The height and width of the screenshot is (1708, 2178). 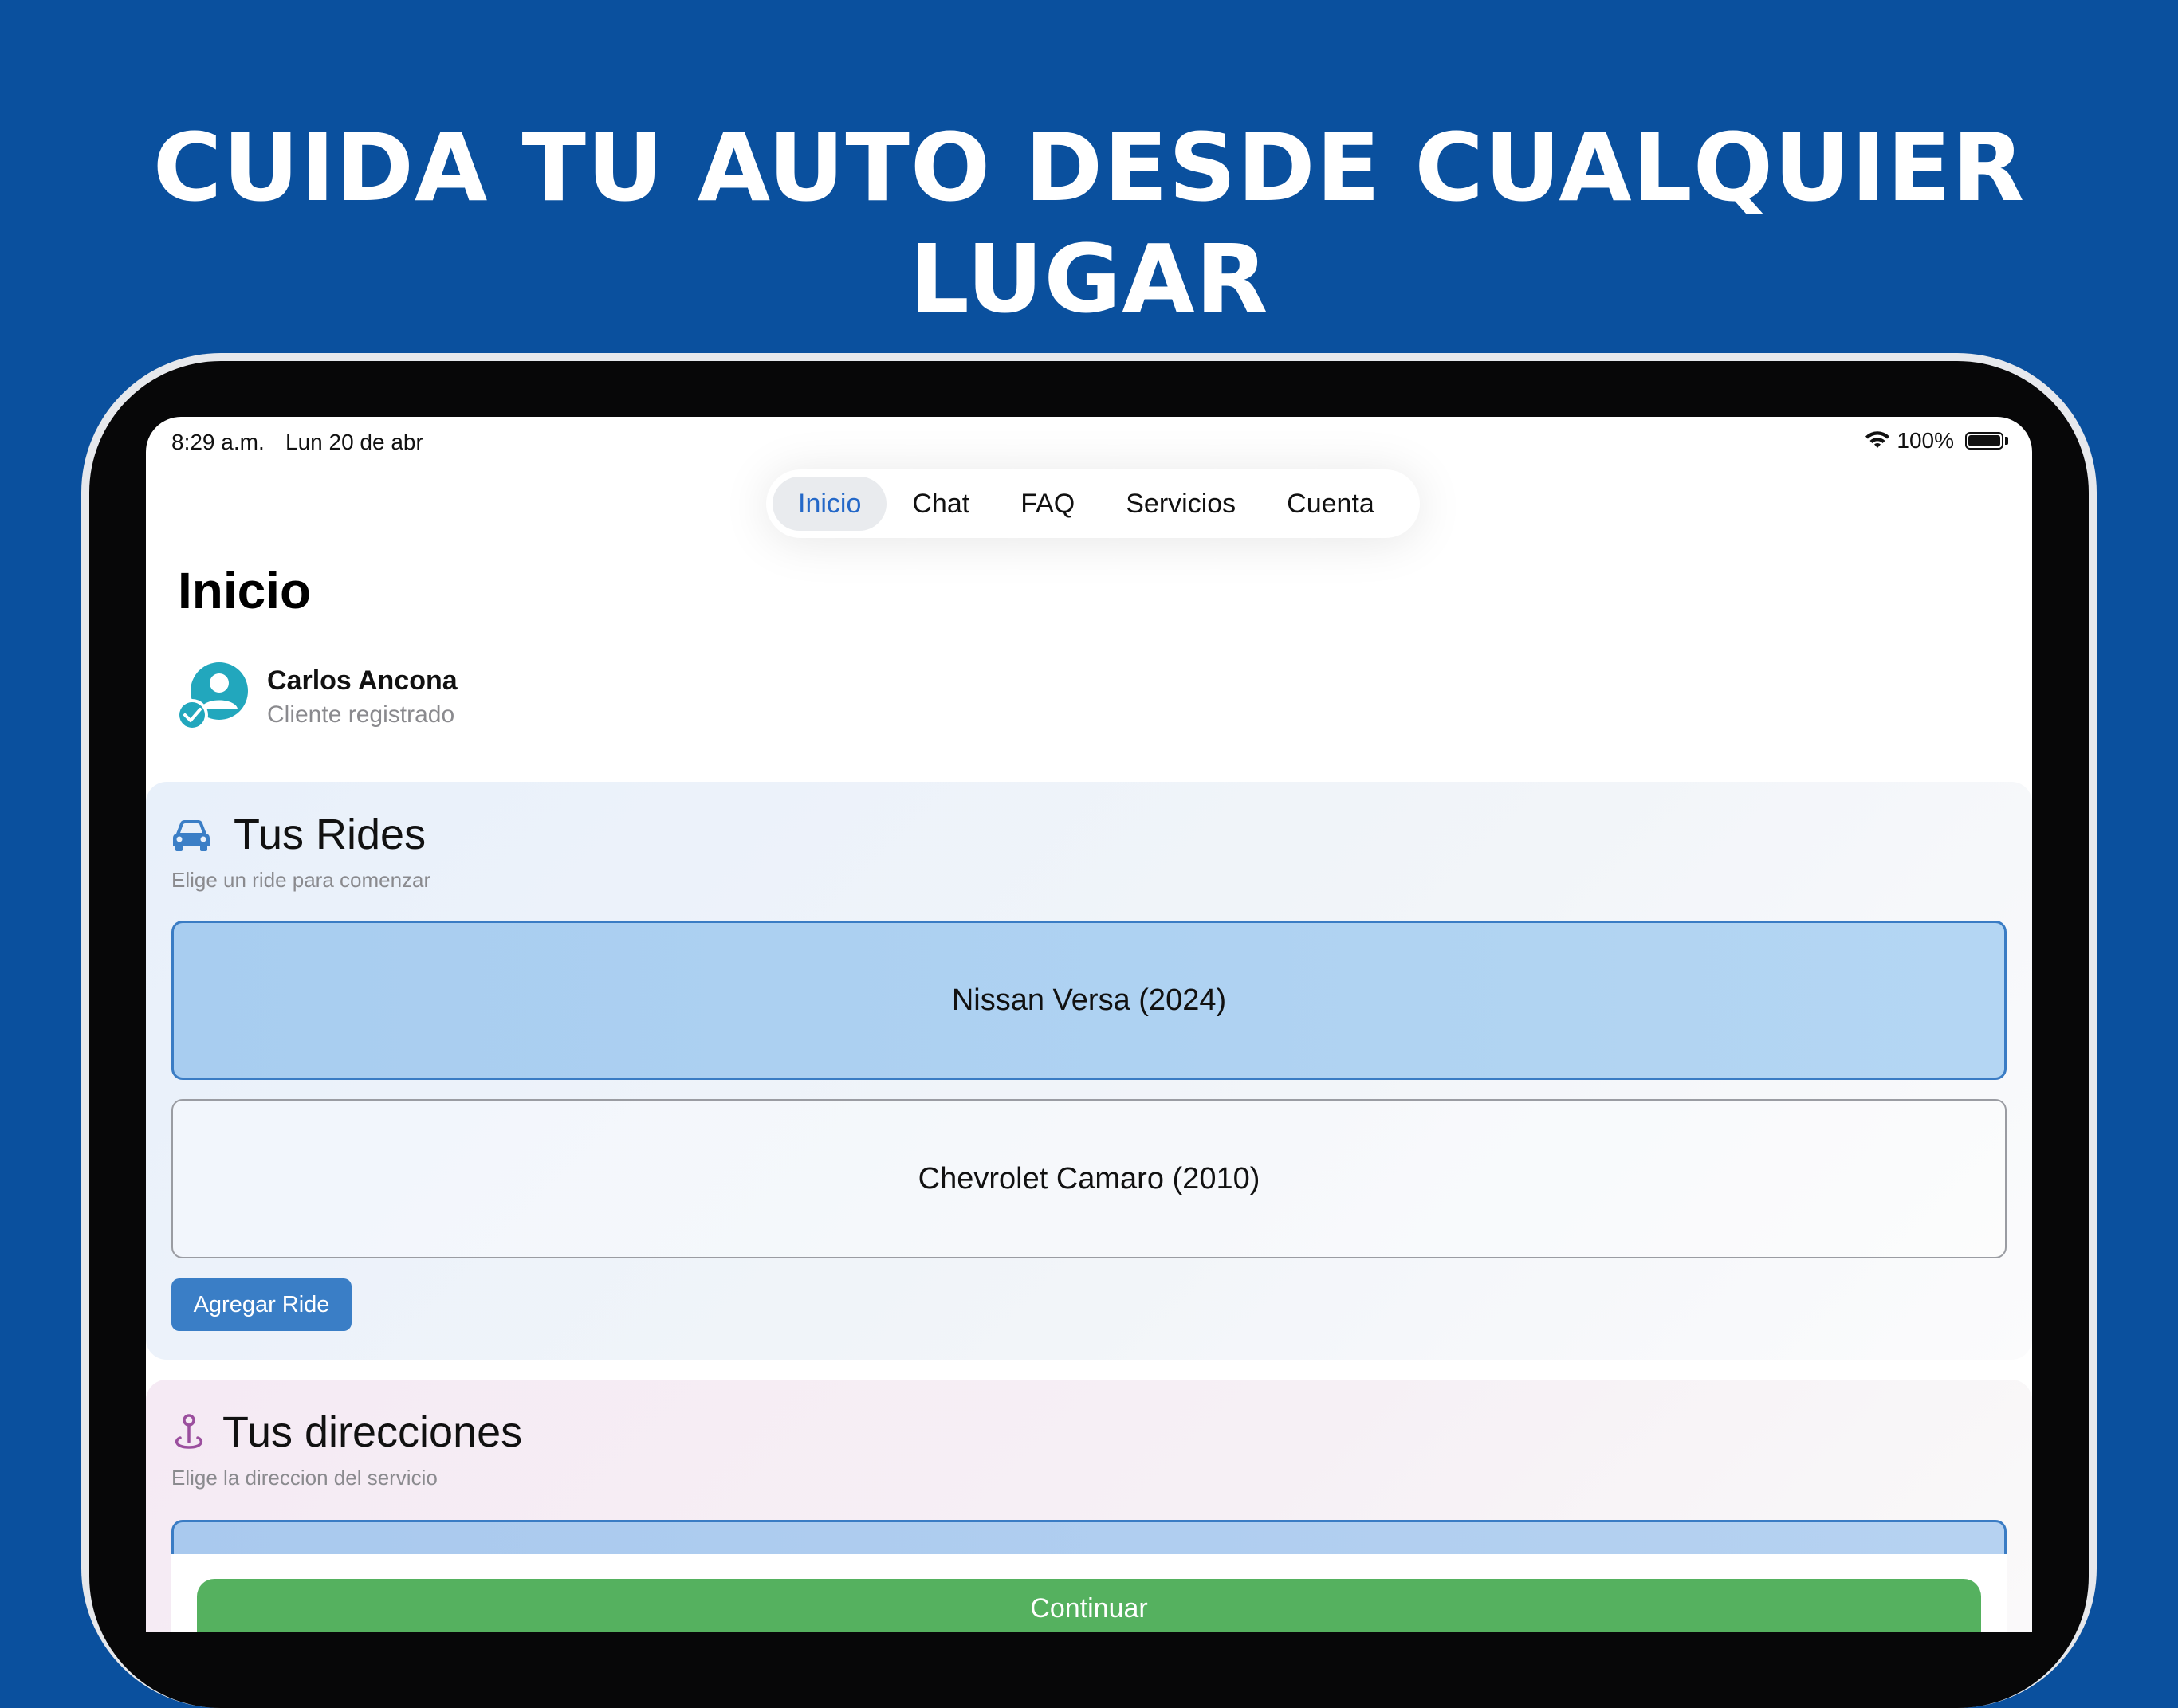 What do you see at coordinates (830, 504) in the screenshot?
I see `tab-inicio: Inicio` at bounding box center [830, 504].